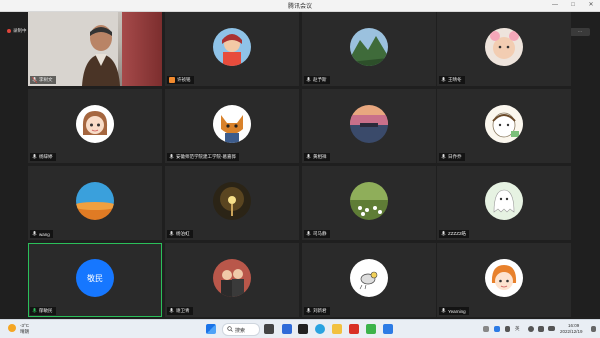  What do you see at coordinates (43, 157) in the screenshot?
I see `name-bar: 杨辞婷` at bounding box center [43, 157].